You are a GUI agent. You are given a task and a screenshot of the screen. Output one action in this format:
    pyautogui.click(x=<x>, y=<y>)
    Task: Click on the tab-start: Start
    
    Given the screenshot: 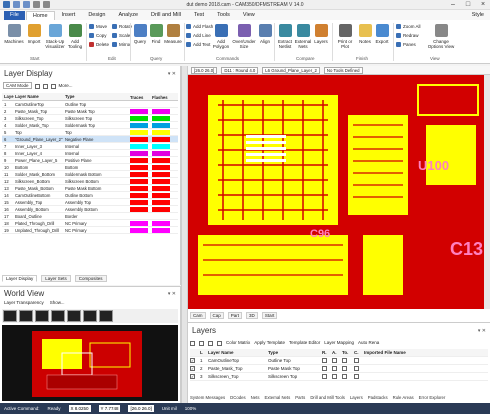 What is the action you would take?
    pyautogui.click(x=269, y=315)
    